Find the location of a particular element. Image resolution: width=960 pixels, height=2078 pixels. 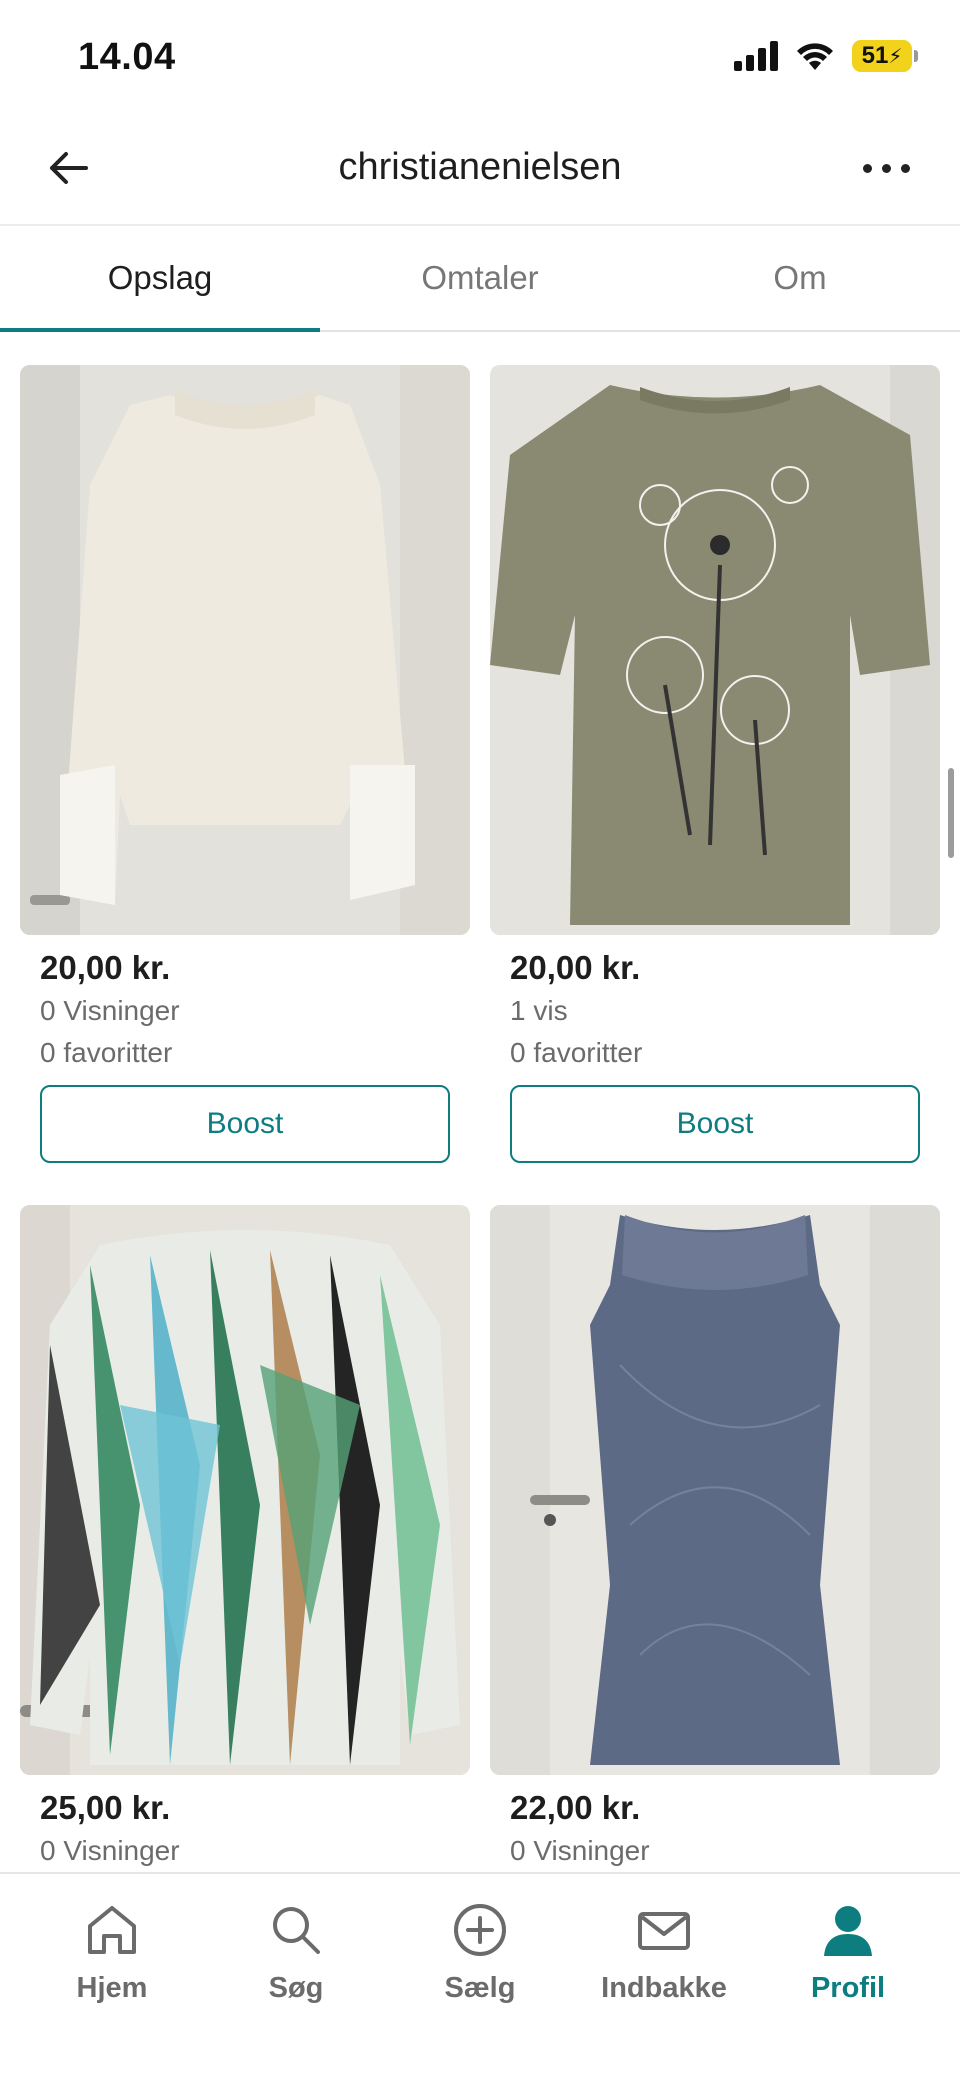

listing-card: 22,00 kr. 0 Visninger is located at coordinates (715, 1537).